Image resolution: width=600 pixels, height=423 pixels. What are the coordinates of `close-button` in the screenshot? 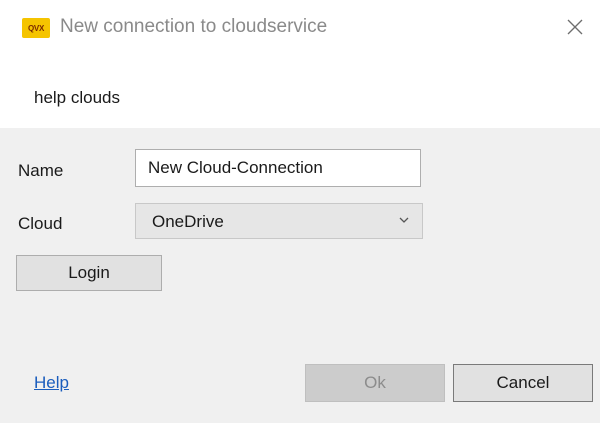 It's located at (575, 27).